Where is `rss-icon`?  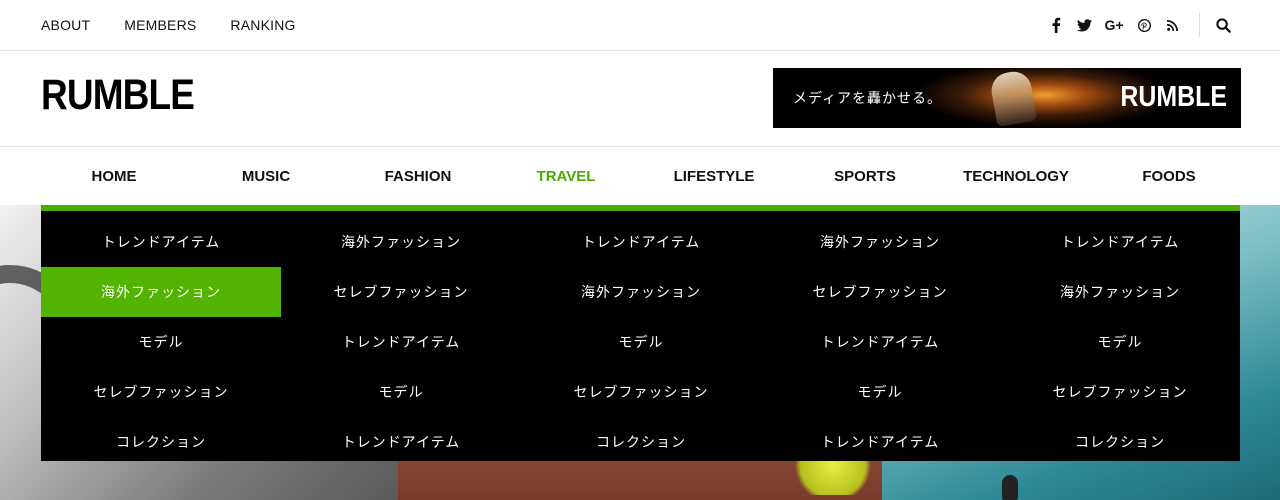 rss-icon is located at coordinates (1172, 25).